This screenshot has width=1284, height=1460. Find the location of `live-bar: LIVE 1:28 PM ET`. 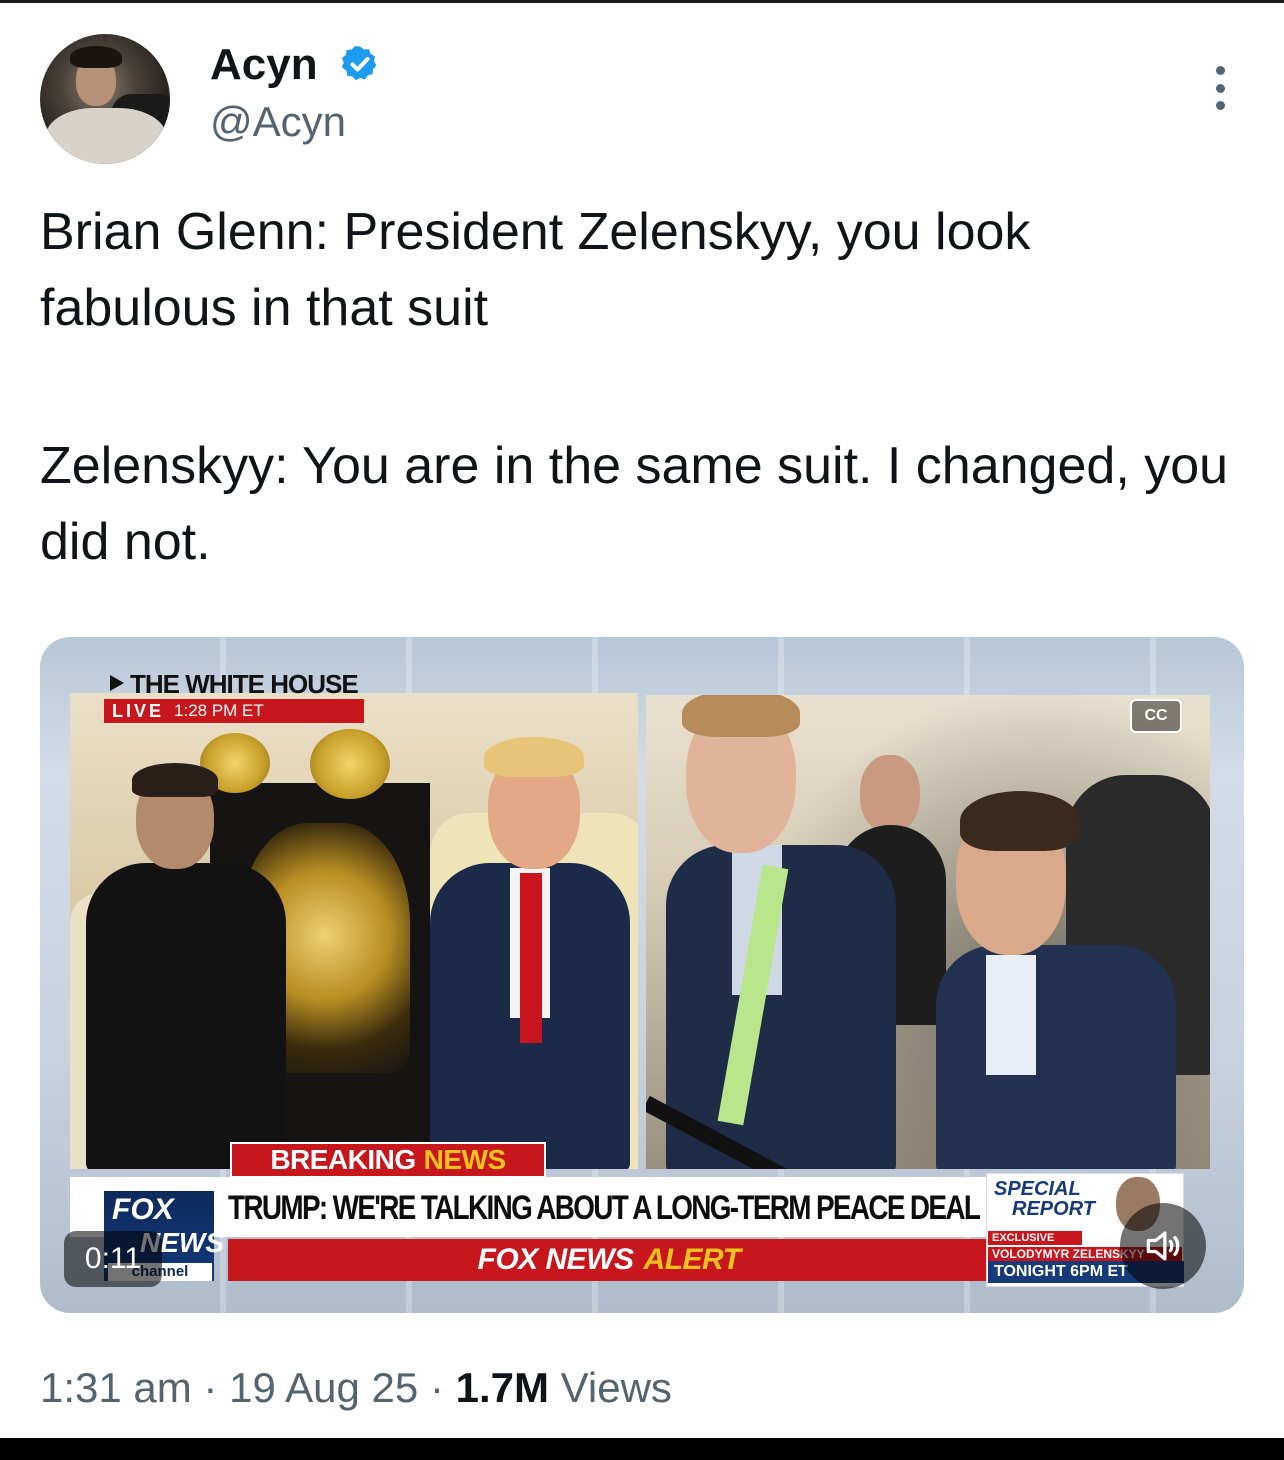

live-bar: LIVE 1:28 PM ET is located at coordinates (234, 711).